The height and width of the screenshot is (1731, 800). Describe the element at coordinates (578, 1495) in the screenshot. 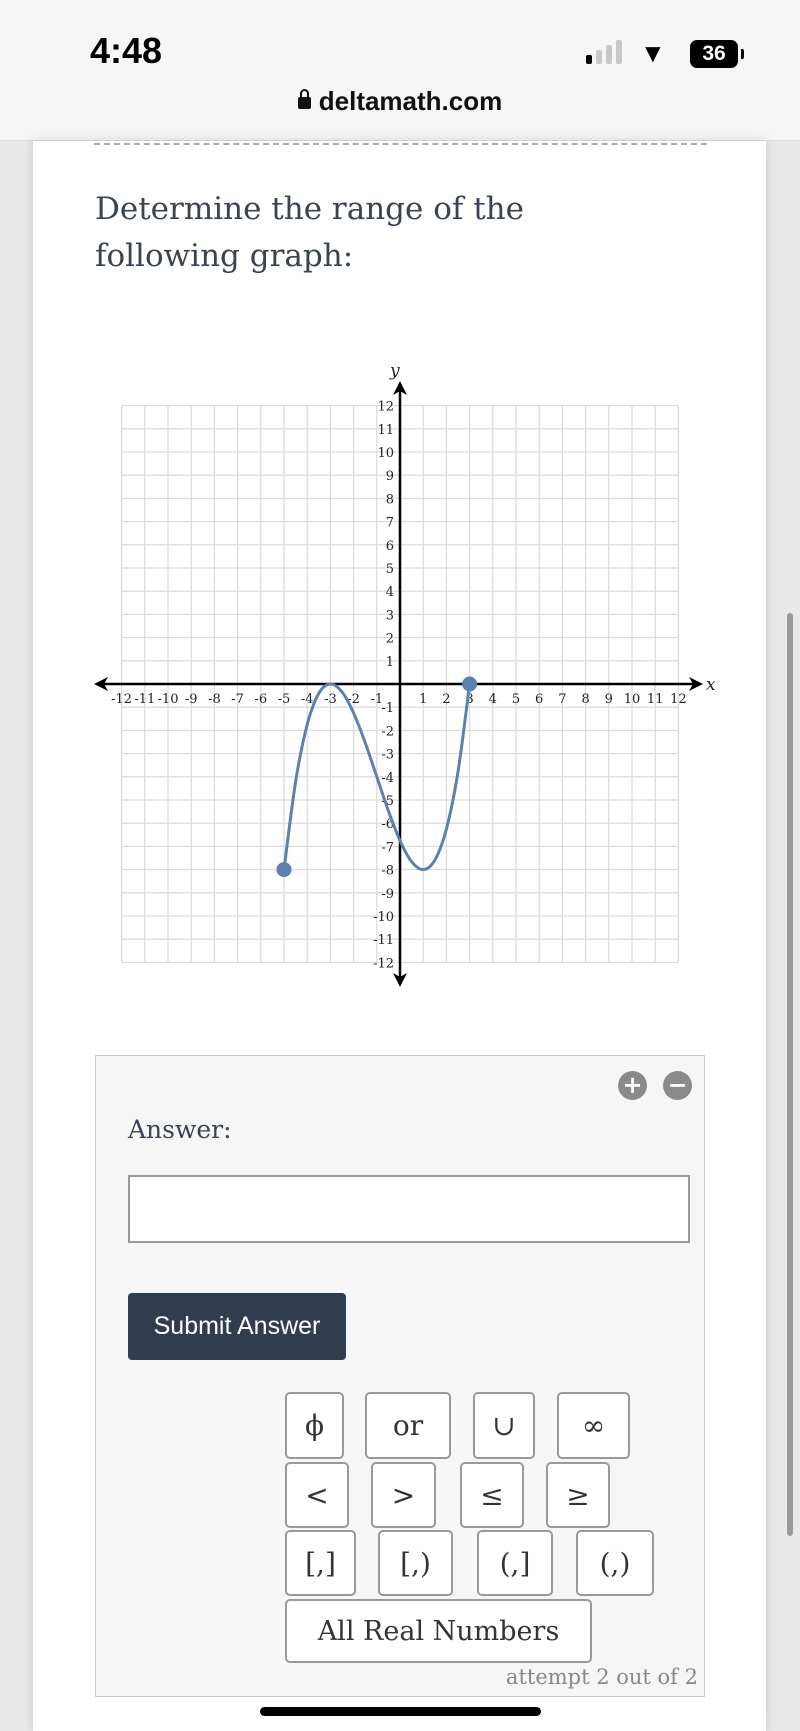

I see `greater-equal-key: ≥` at that location.